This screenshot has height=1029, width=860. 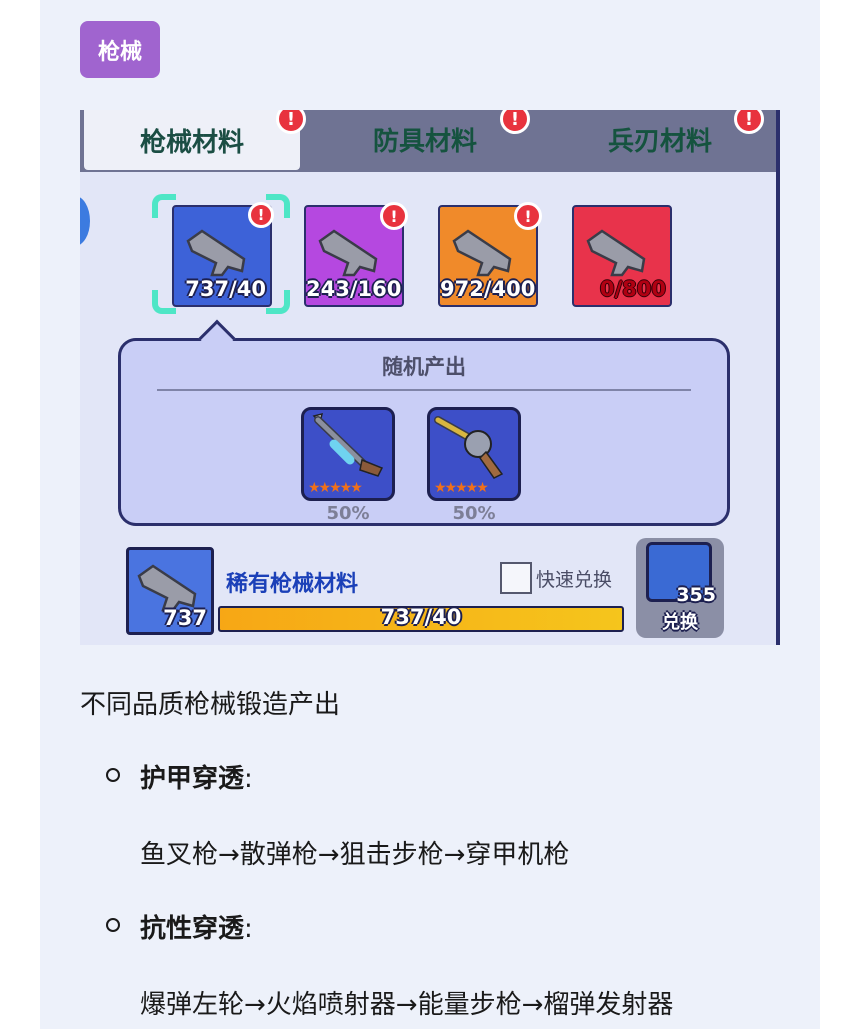 What do you see at coordinates (120, 49) in the screenshot?
I see `category-tag: 枪械` at bounding box center [120, 49].